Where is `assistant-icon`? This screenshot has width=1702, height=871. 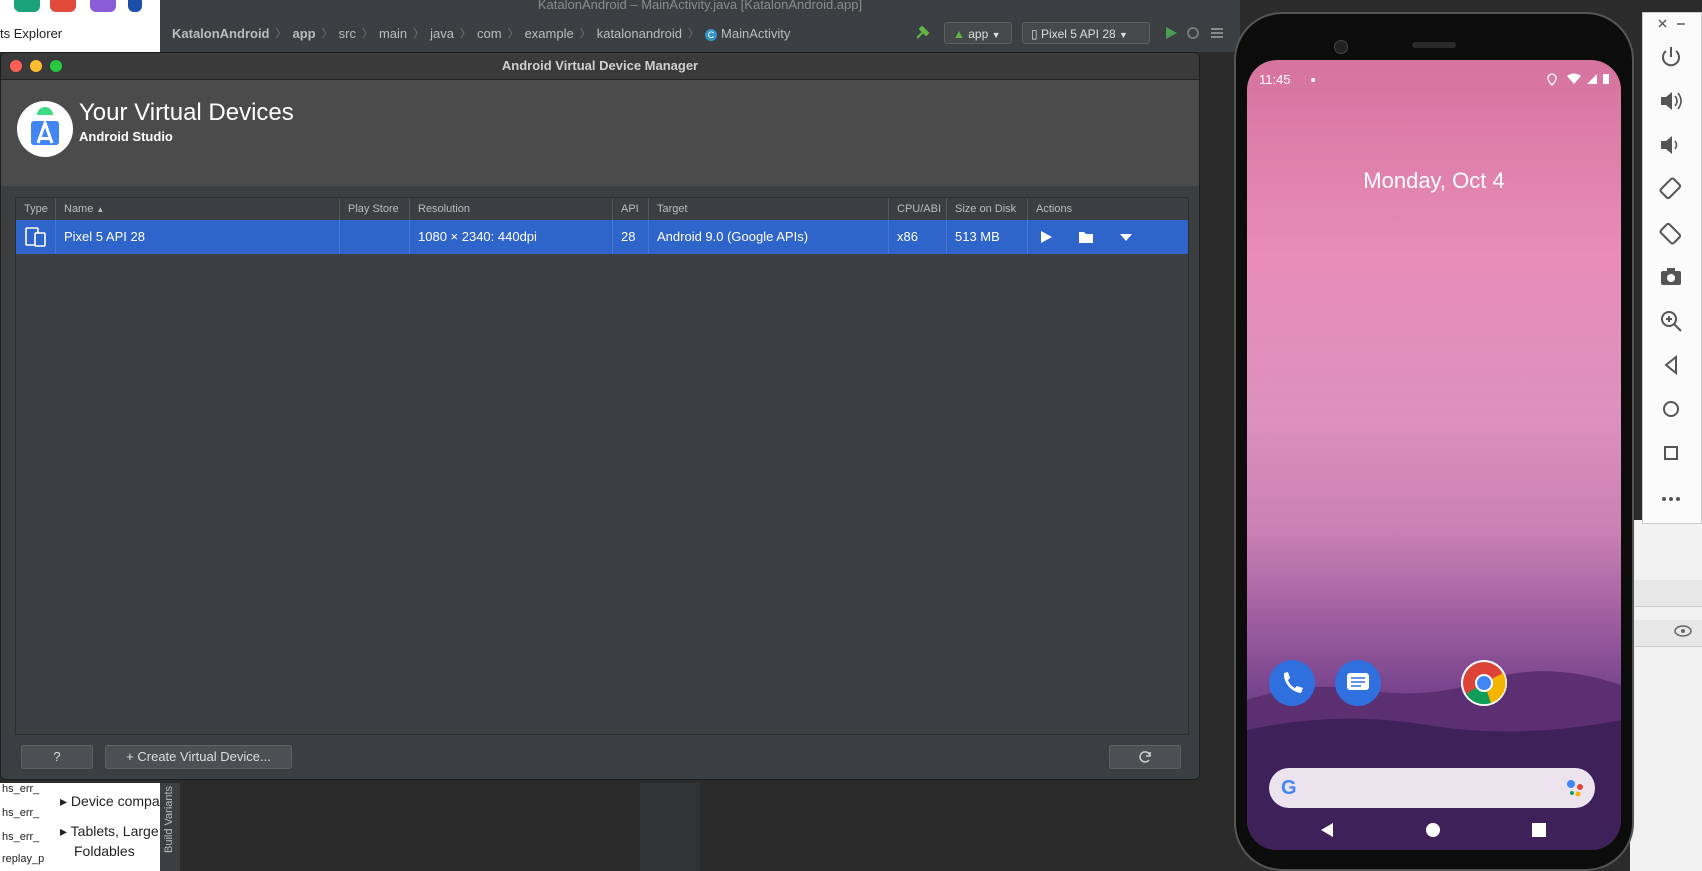 assistant-icon is located at coordinates (1575, 788).